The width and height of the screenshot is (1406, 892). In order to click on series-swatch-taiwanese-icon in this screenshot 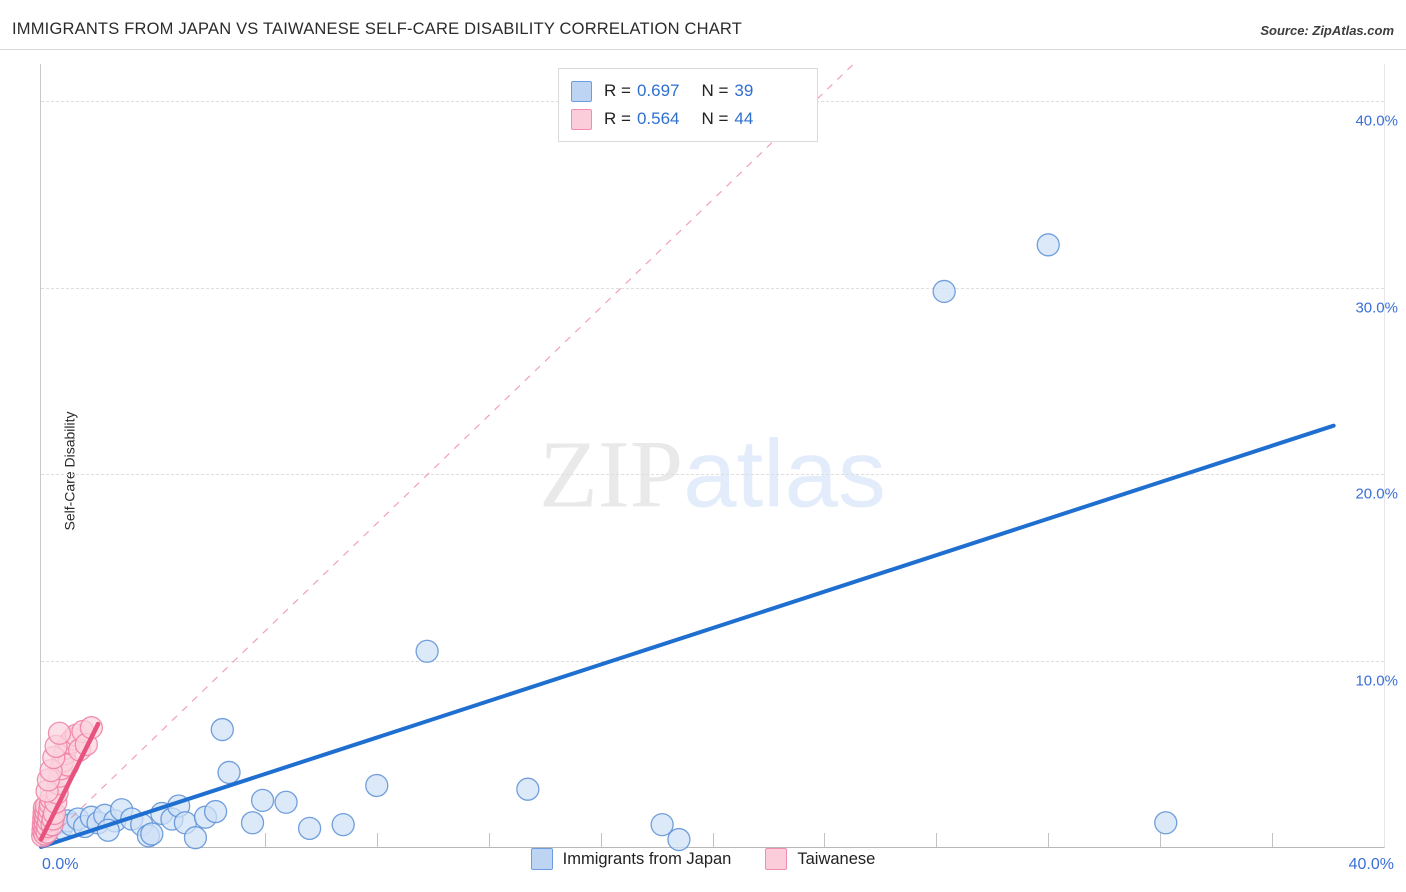, I will do `click(776, 859)`.